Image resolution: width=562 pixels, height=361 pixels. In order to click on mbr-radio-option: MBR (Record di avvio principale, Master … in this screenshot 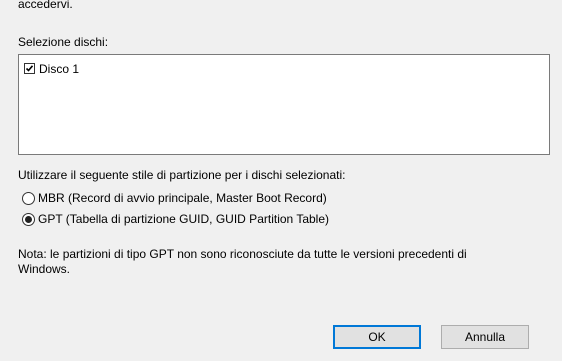, I will do `click(174, 198)`.